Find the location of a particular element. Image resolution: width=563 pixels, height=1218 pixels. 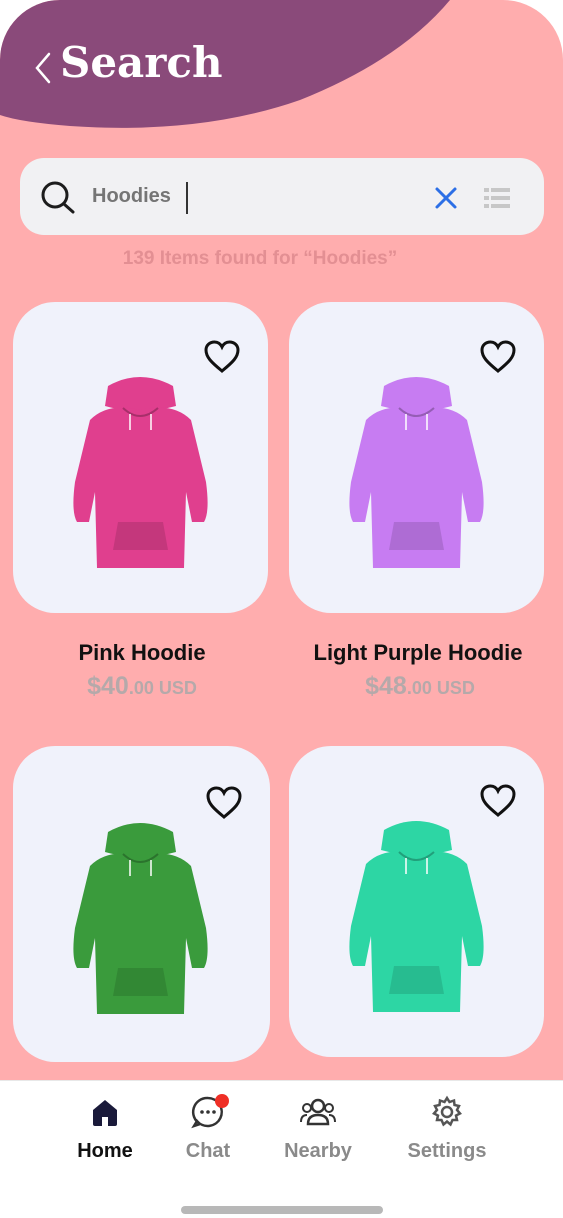

tab-nearby: Nearby is located at coordinates (318, 1128).